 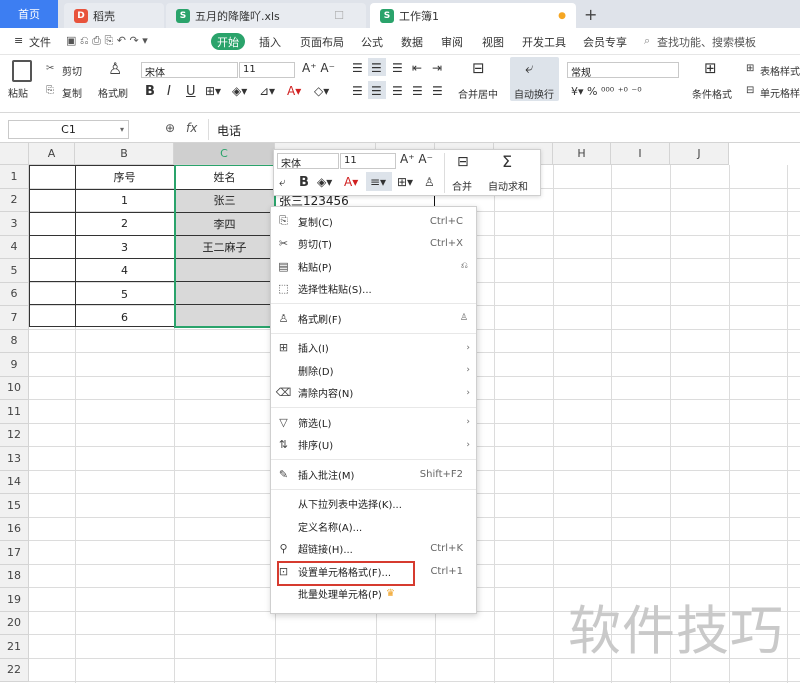 What do you see at coordinates (699, 154) in the screenshot?
I see `column-header-J: J` at bounding box center [699, 154].